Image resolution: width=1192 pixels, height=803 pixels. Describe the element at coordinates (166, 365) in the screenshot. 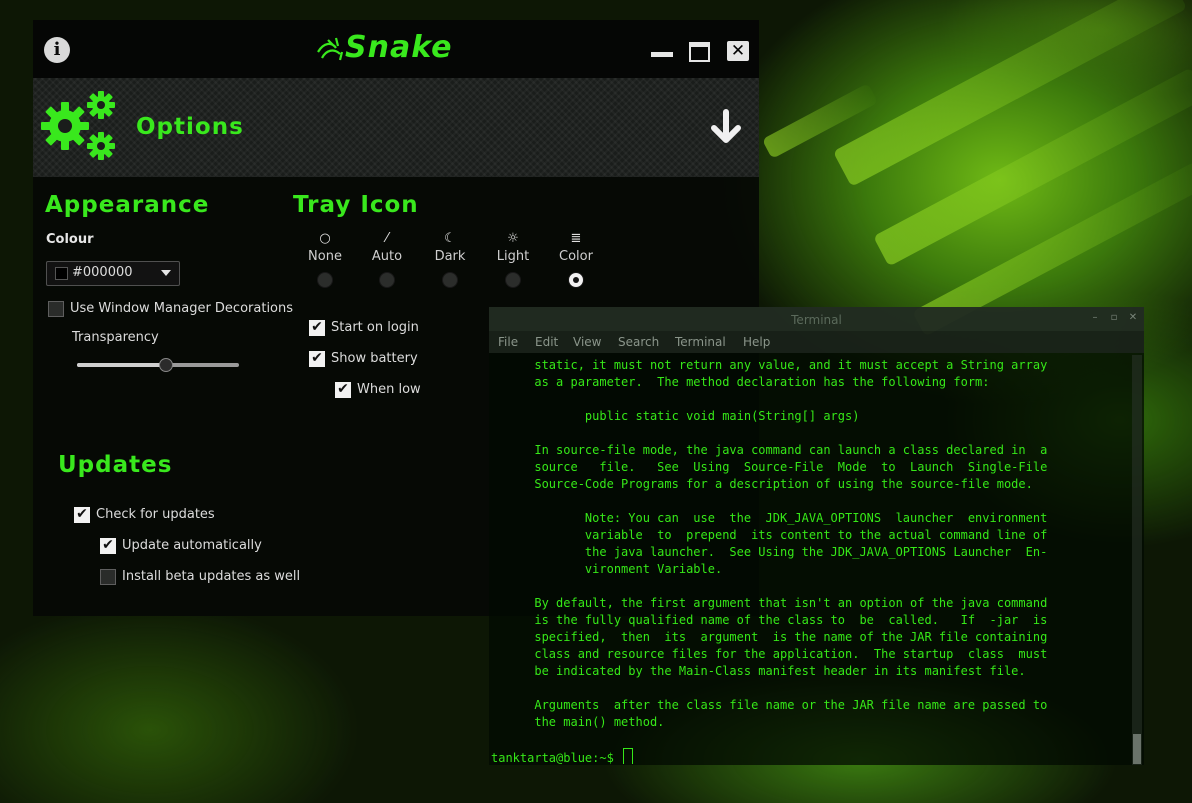

I see `transparency-slider-handle` at that location.